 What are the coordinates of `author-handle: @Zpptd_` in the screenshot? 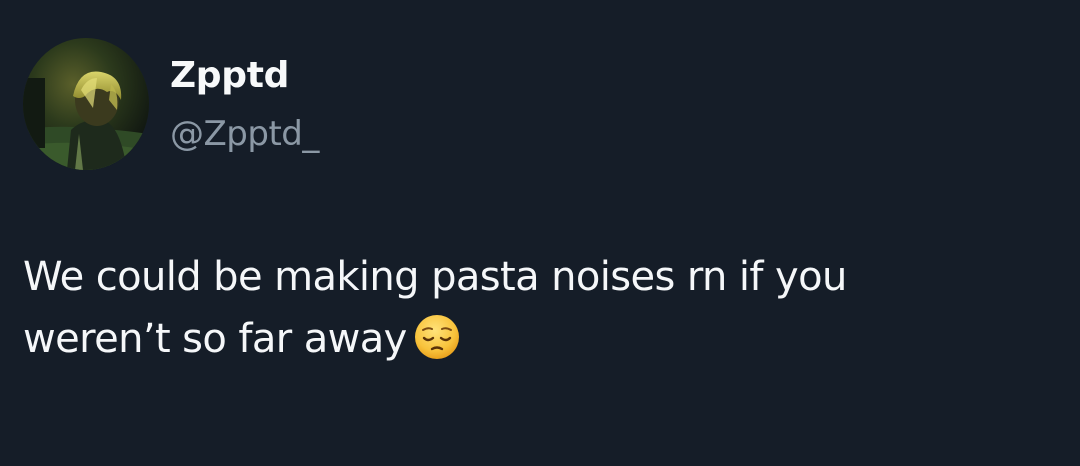 It's located at (244, 134).